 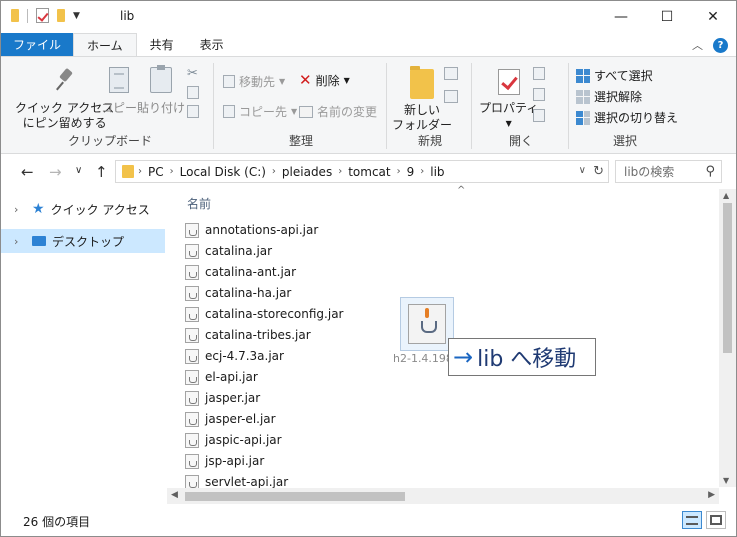 I want to click on column-header-name: 名前, so click(x=199, y=203).